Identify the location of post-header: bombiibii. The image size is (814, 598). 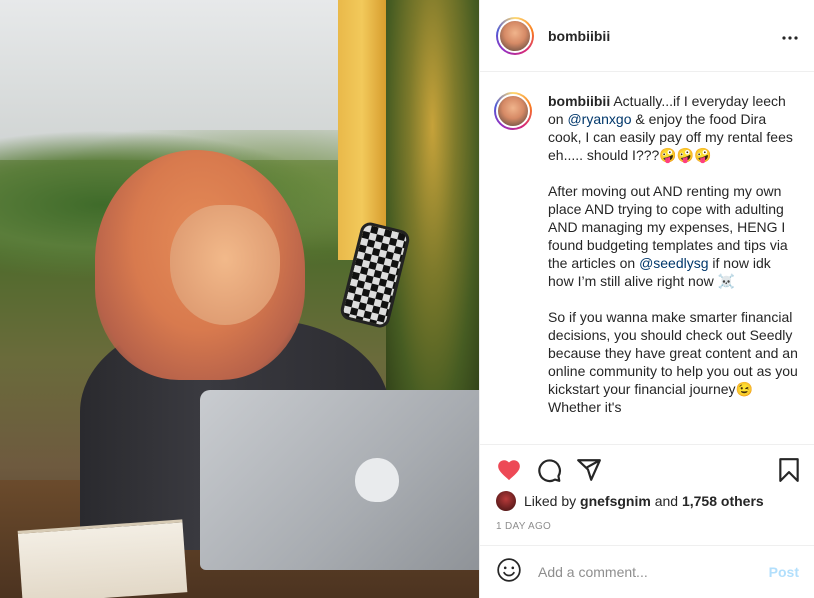
(647, 36).